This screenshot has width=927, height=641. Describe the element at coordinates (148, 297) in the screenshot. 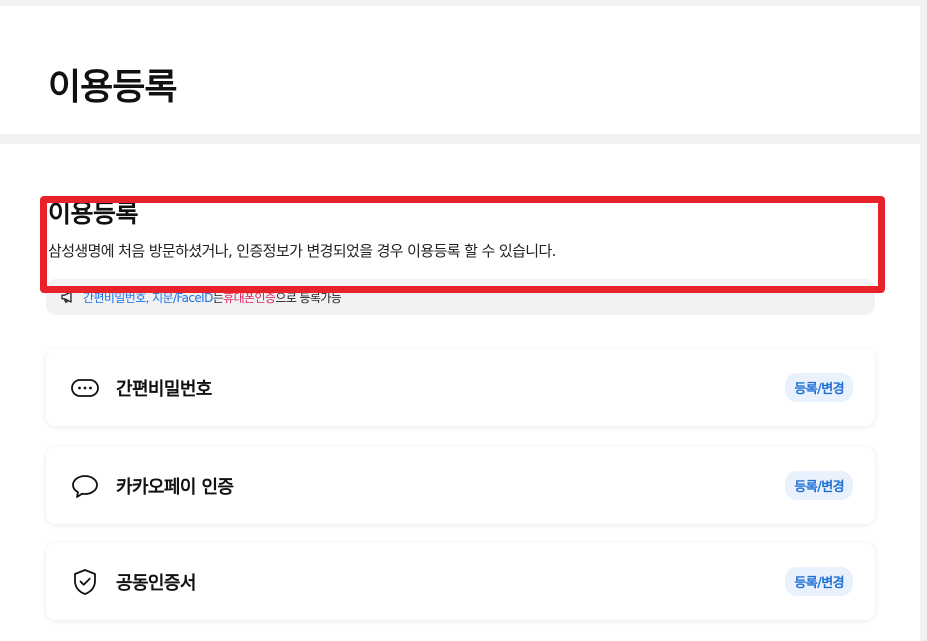

I see `notice-highlight-methods: 간편비밀번호, 지문/FaceID` at that location.